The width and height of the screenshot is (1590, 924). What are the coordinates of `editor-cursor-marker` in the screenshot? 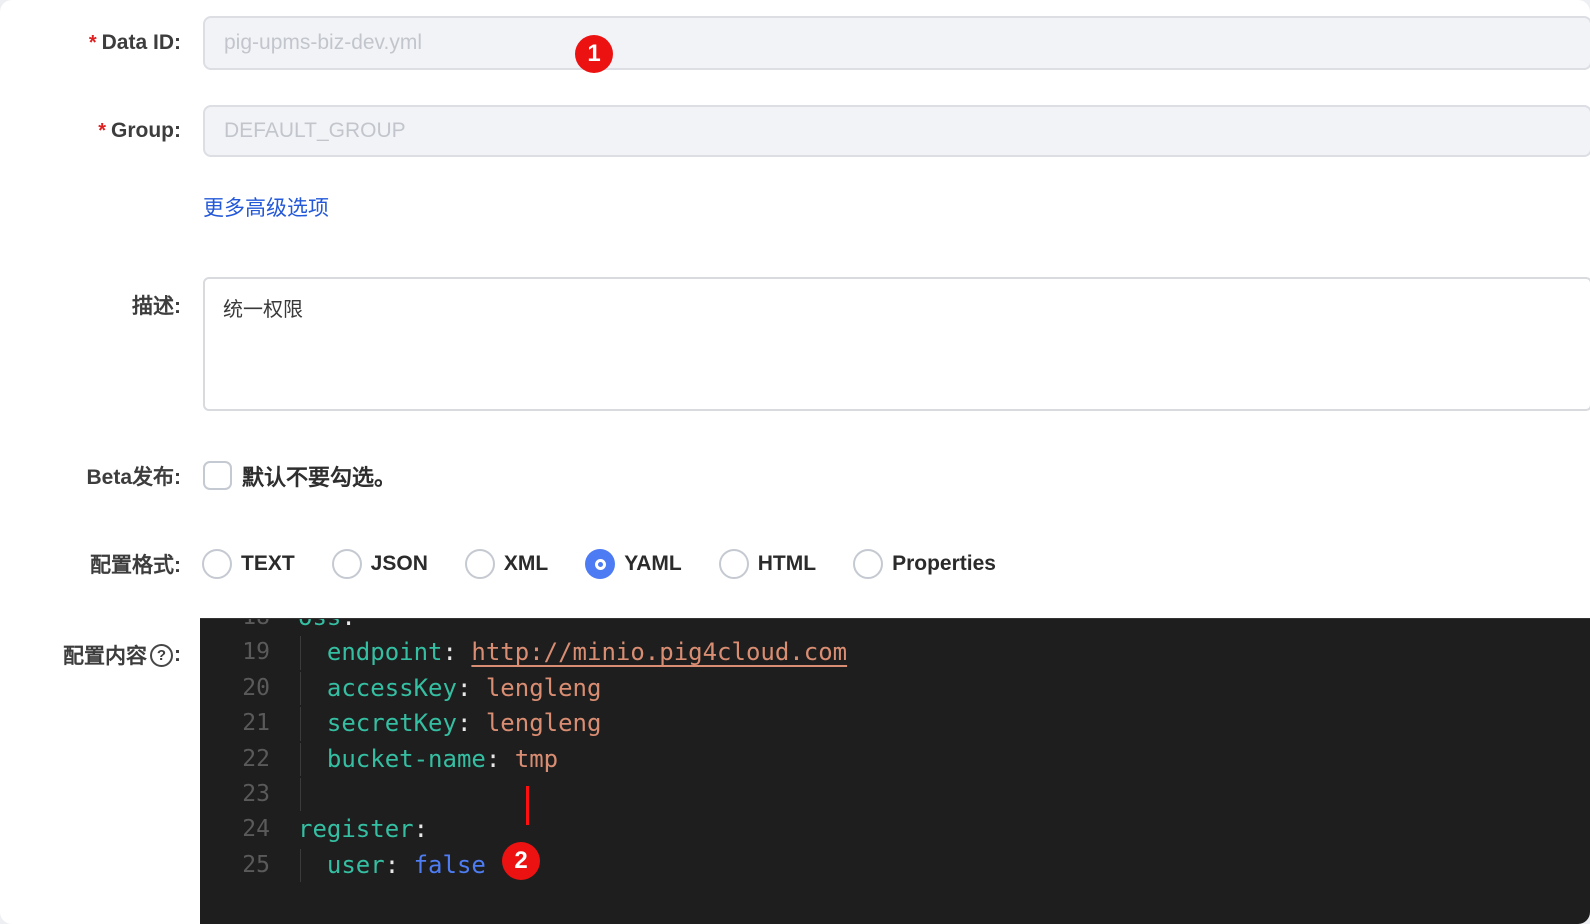 It's located at (527, 805).